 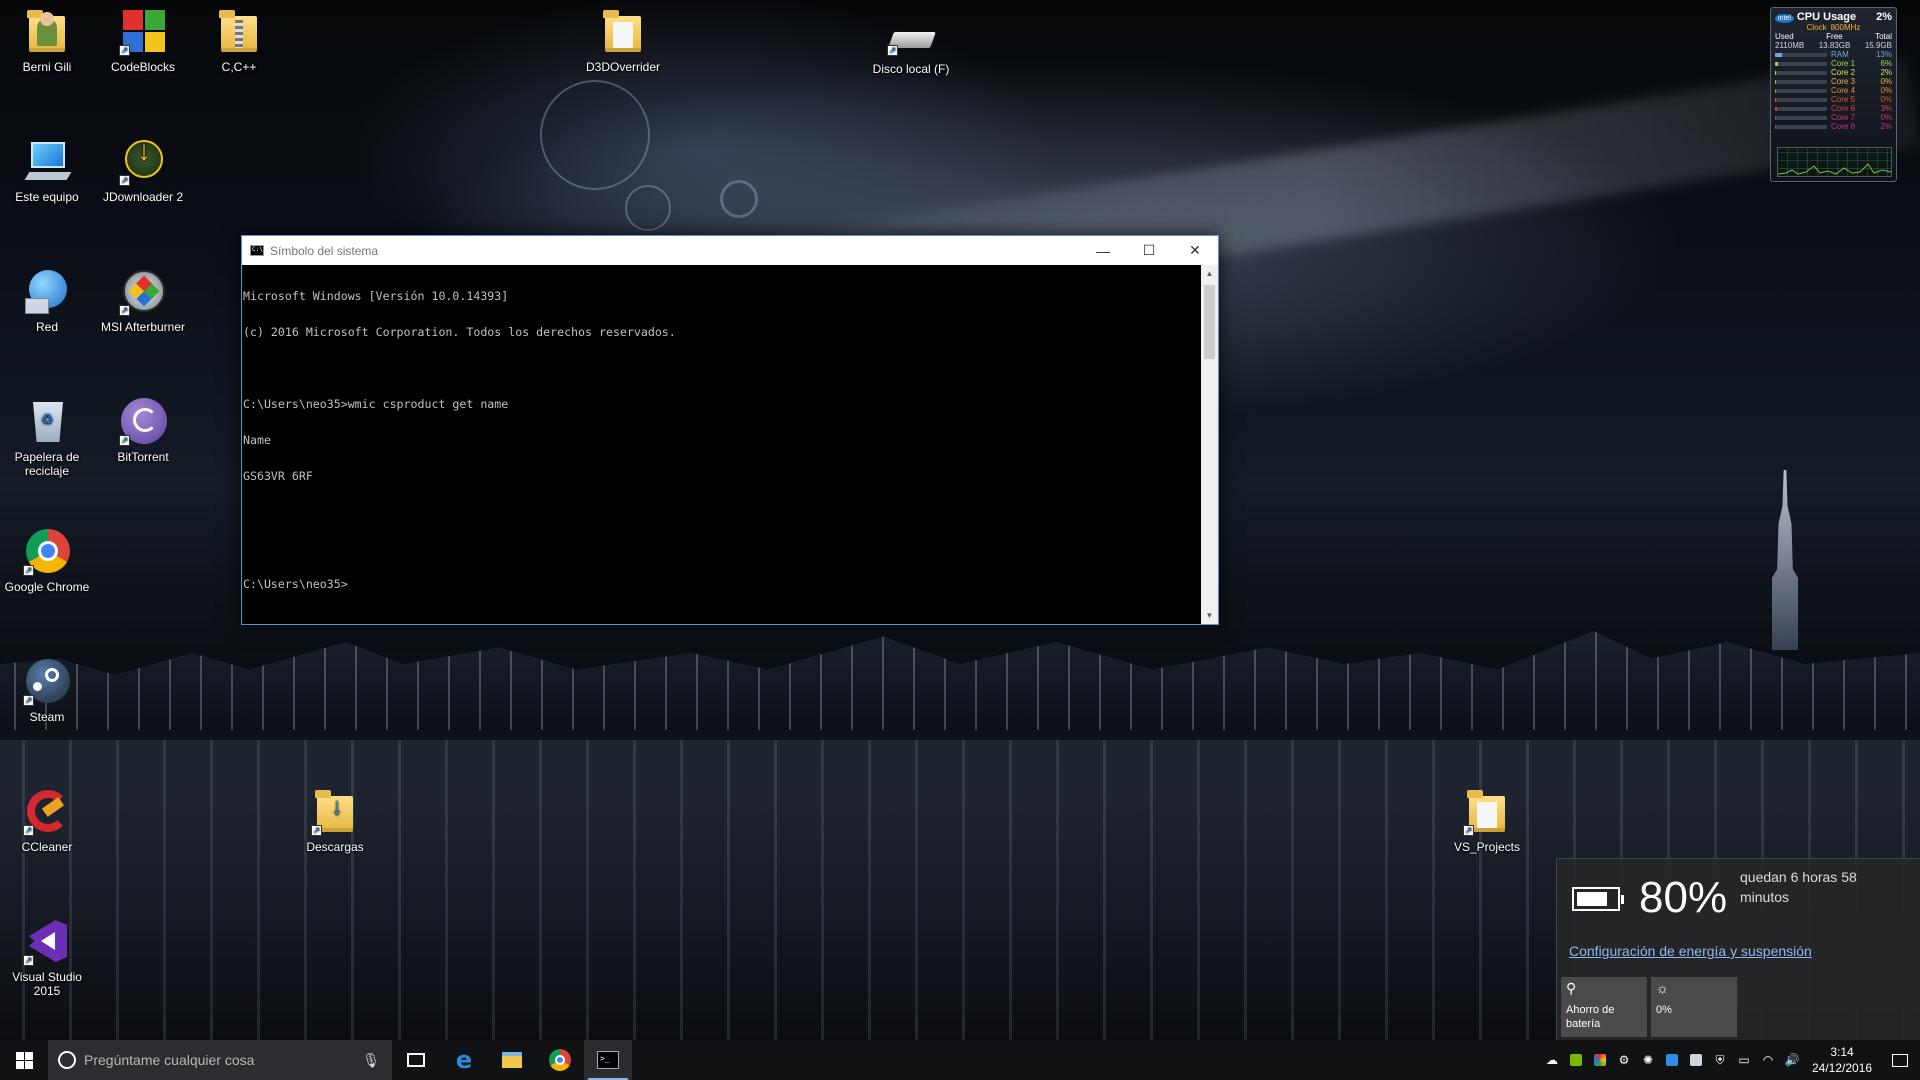 What do you see at coordinates (47, 422) in the screenshot?
I see `recycle-bin-icon: ♻` at bounding box center [47, 422].